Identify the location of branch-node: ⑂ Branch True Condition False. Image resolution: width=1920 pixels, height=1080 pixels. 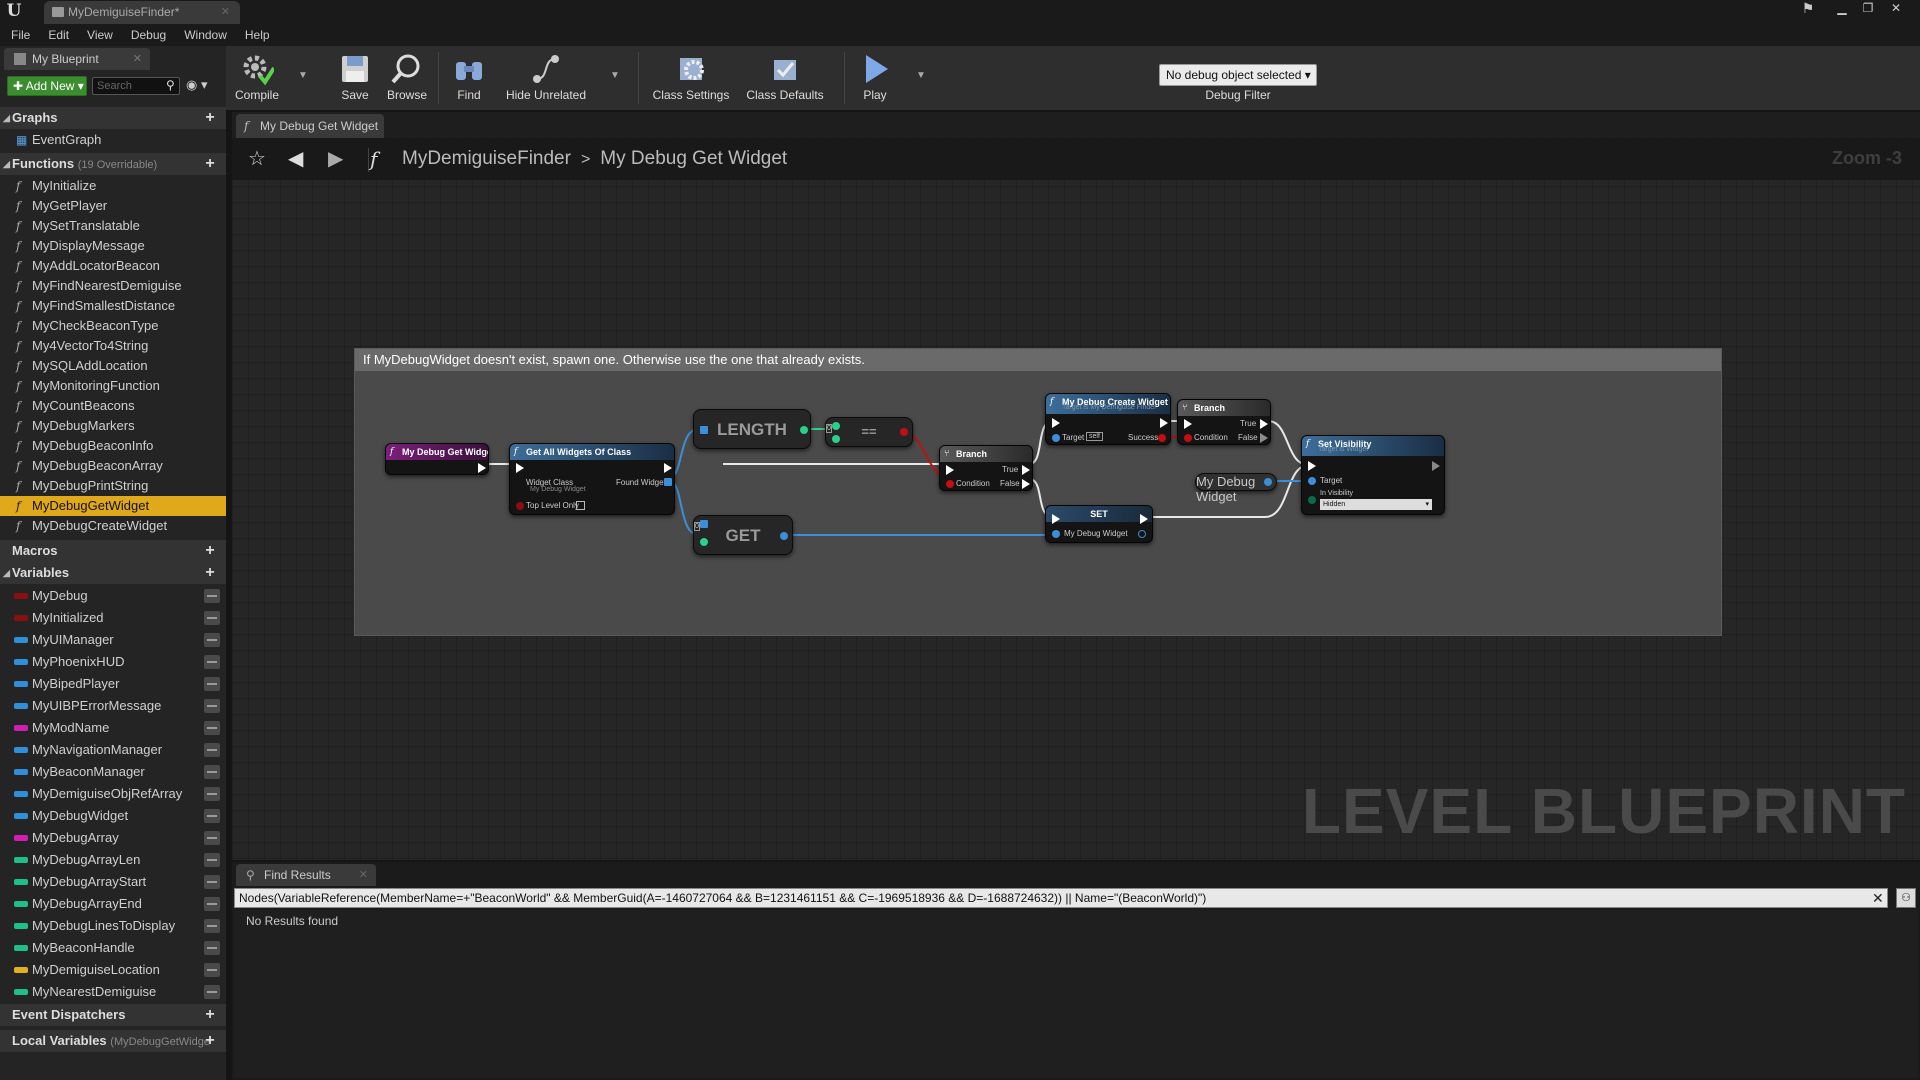
(986, 468).